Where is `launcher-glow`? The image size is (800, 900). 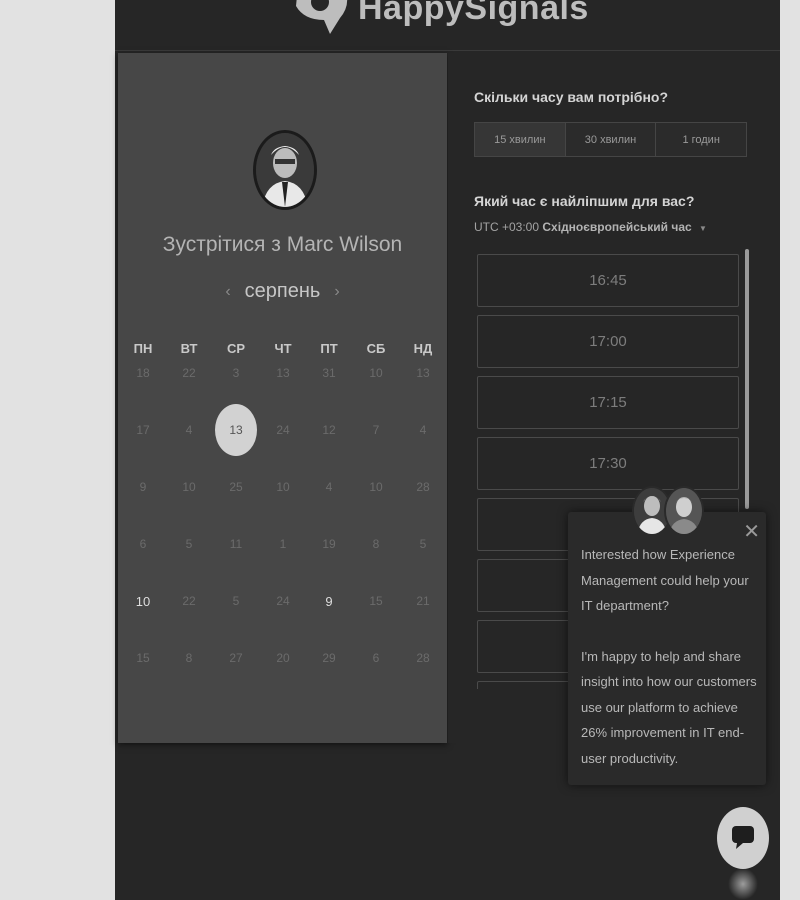
launcher-glow is located at coordinates (743, 884).